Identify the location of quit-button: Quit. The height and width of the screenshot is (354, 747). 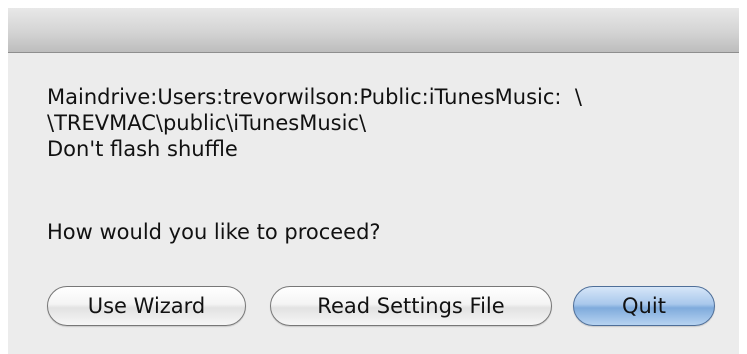
(644, 306).